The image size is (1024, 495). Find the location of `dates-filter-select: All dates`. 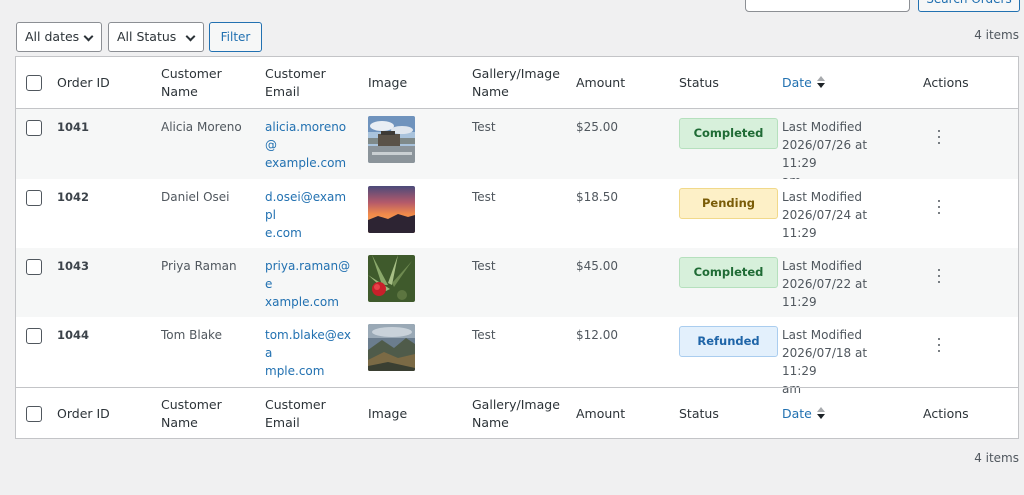

dates-filter-select: All dates is located at coordinates (59, 37).